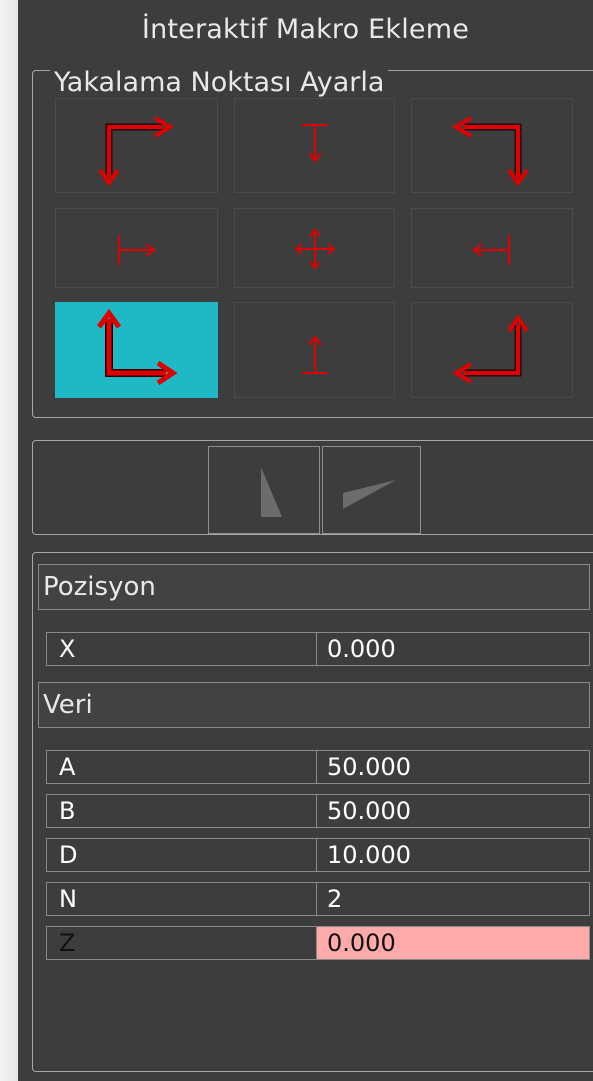  I want to click on snap-bottom-right-button, so click(492, 350).